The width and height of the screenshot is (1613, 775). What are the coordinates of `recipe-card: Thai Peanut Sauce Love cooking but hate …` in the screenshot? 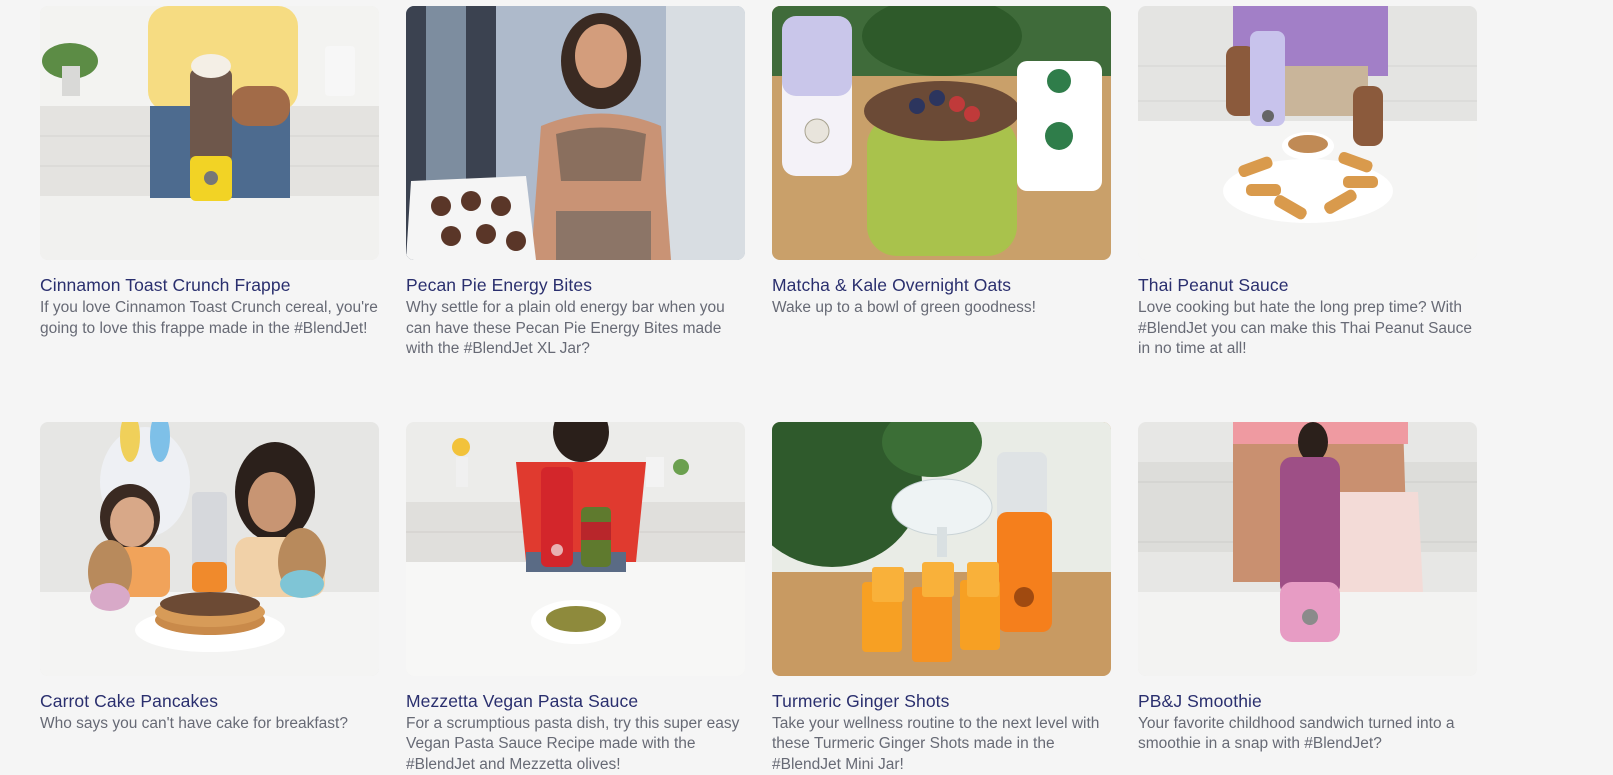 It's located at (1307, 183).